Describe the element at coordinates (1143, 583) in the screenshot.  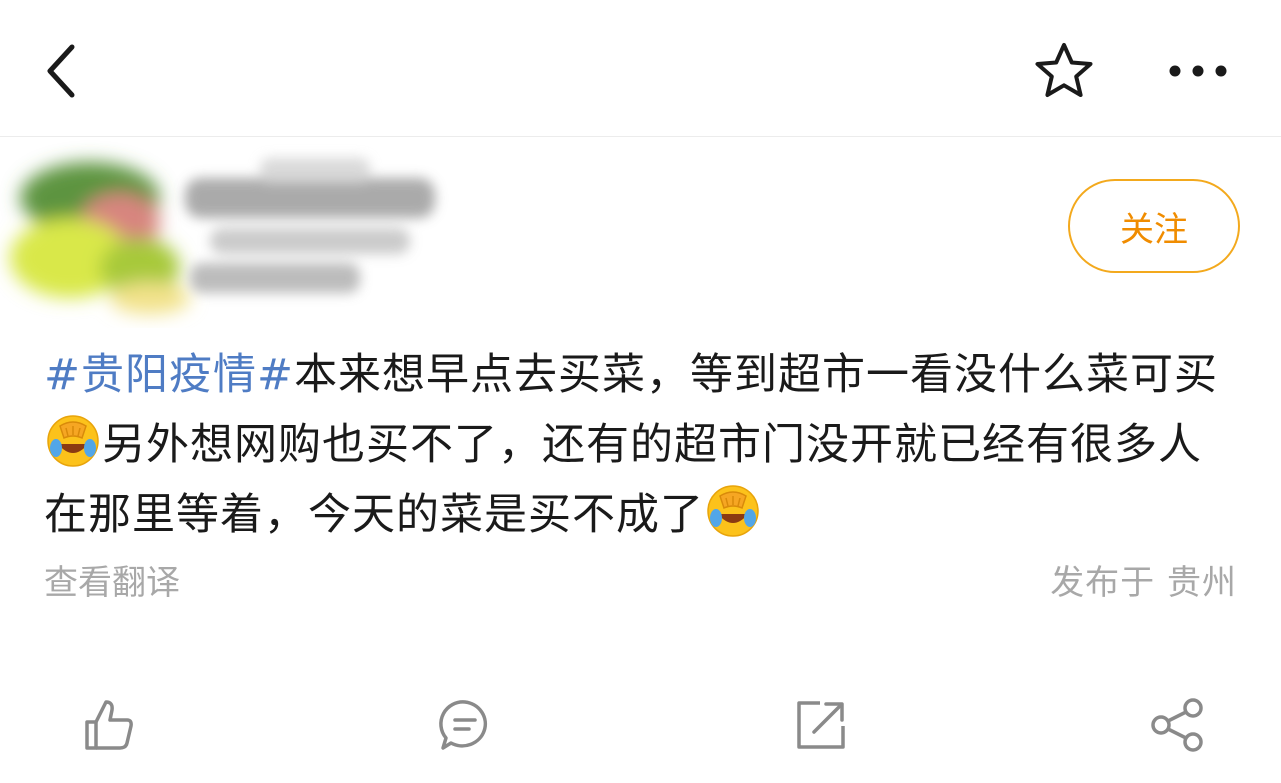
I see `post-location: 发布于 贵州` at that location.